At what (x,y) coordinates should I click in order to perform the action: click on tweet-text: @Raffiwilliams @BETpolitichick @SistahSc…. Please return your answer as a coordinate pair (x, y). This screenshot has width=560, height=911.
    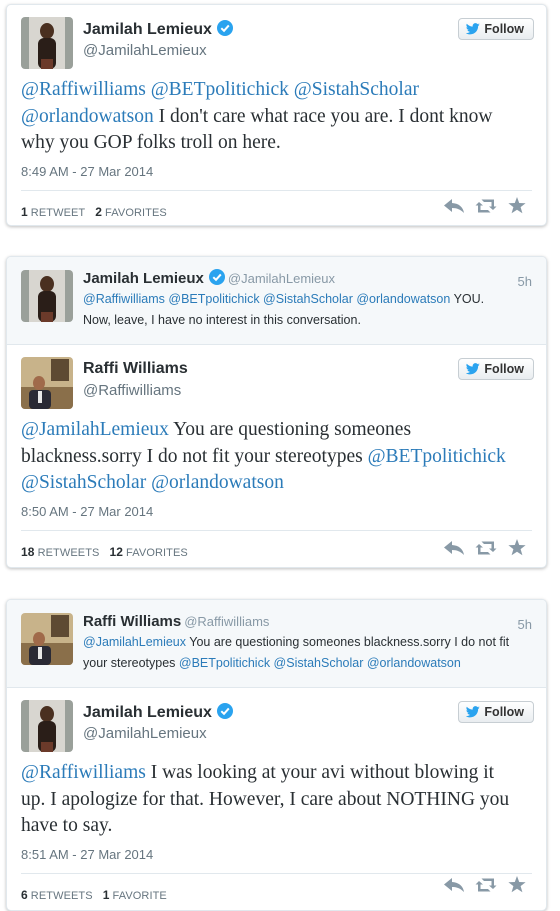
    Looking at the image, I should click on (276, 117).